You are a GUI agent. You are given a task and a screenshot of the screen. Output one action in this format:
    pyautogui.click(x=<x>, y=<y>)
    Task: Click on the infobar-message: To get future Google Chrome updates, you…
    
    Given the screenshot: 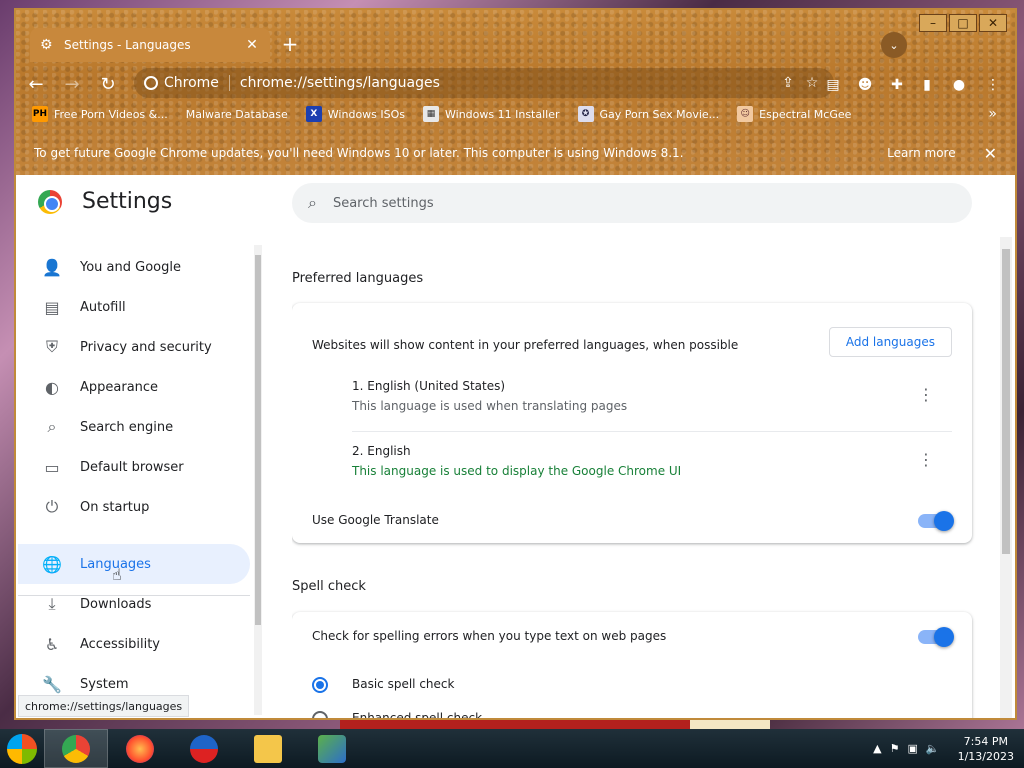 What is the action you would take?
    pyautogui.click(x=359, y=153)
    